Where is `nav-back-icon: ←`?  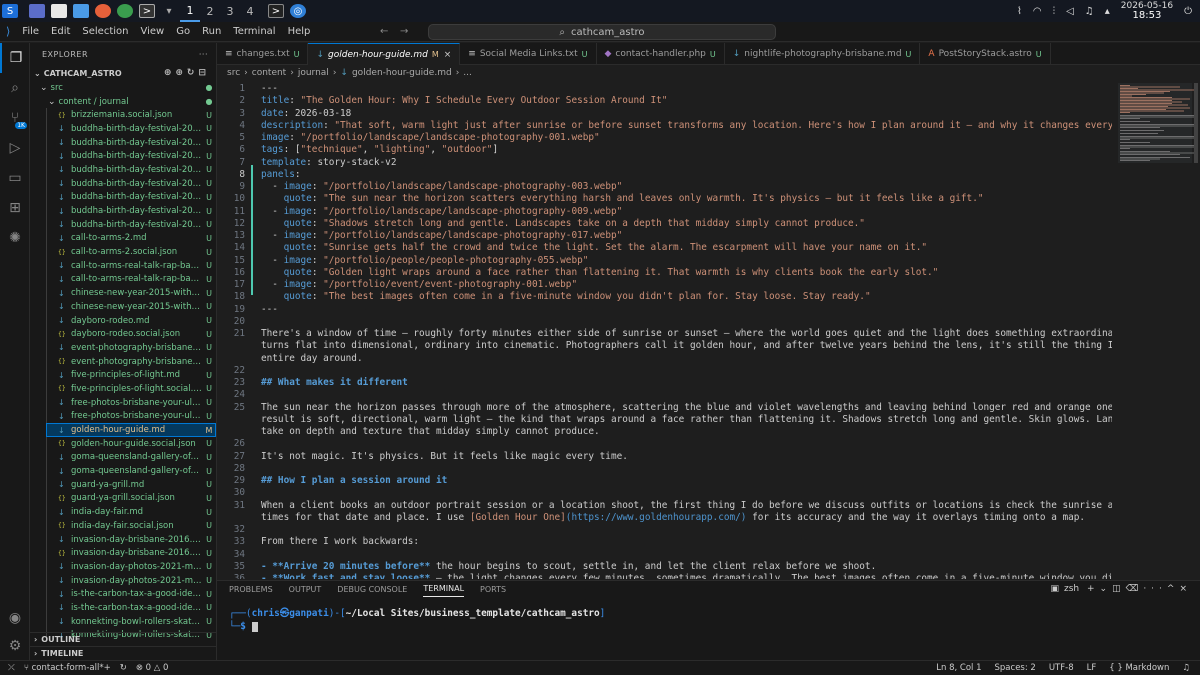
nav-back-icon: ← is located at coordinates (384, 31).